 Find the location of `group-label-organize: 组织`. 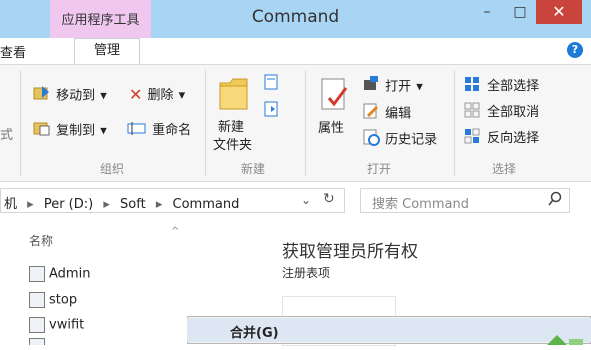

group-label-organize: 组织 is located at coordinates (112, 169).